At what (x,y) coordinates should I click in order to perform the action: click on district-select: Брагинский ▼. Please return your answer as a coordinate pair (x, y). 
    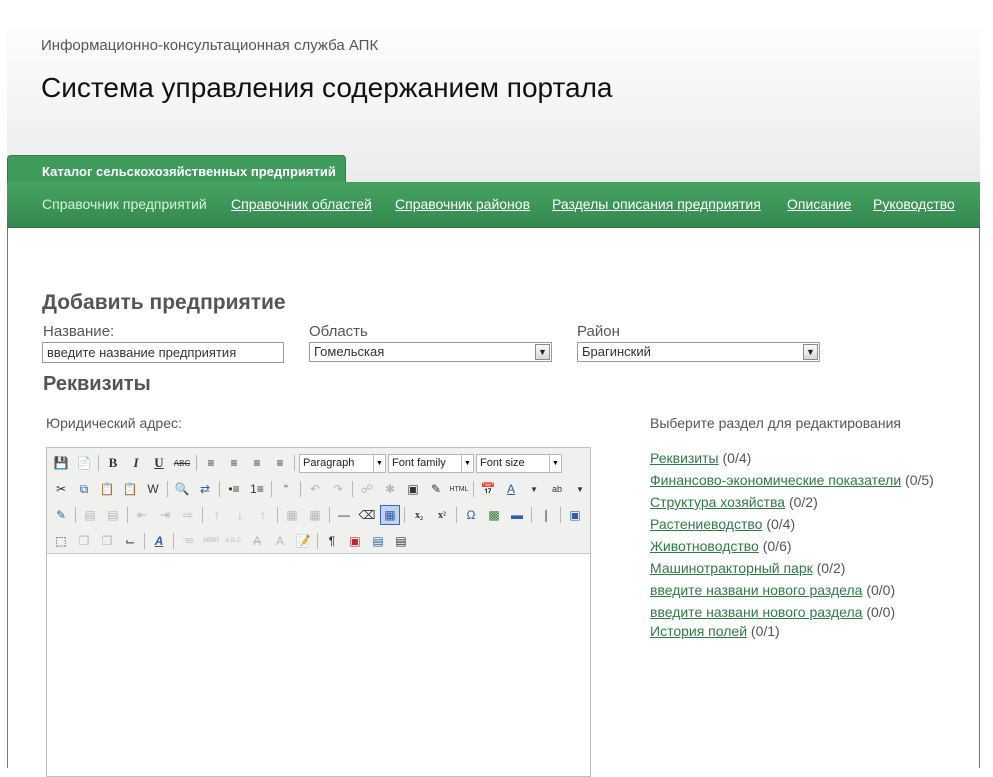
    Looking at the image, I should click on (698, 352).